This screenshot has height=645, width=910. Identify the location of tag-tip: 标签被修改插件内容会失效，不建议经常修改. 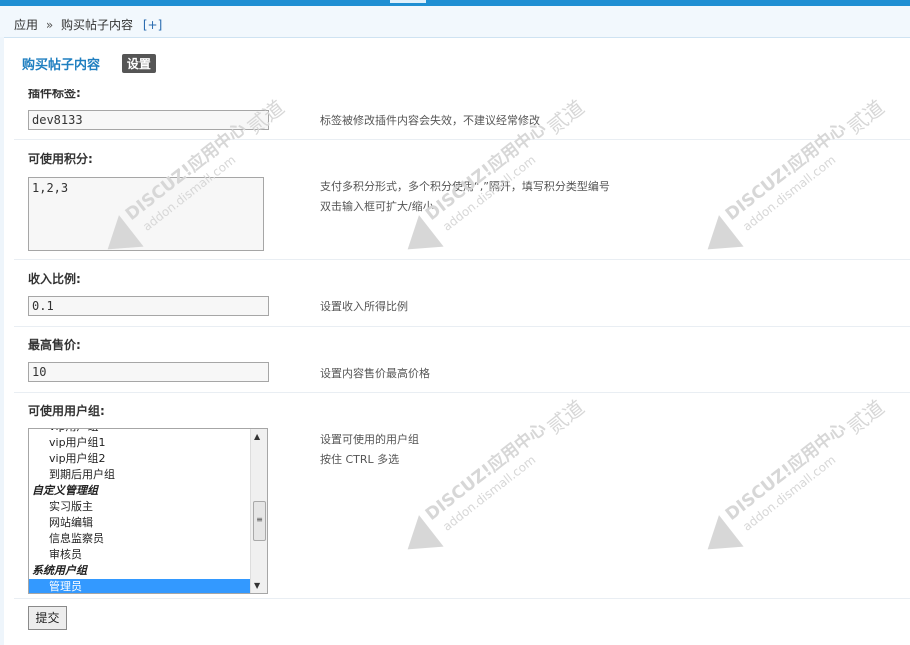
(430, 120).